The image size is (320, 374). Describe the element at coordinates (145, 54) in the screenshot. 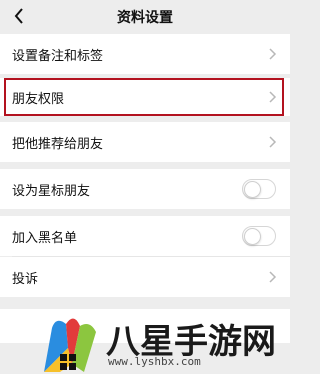

I see `set-remark-row: 设置备注和标签` at that location.